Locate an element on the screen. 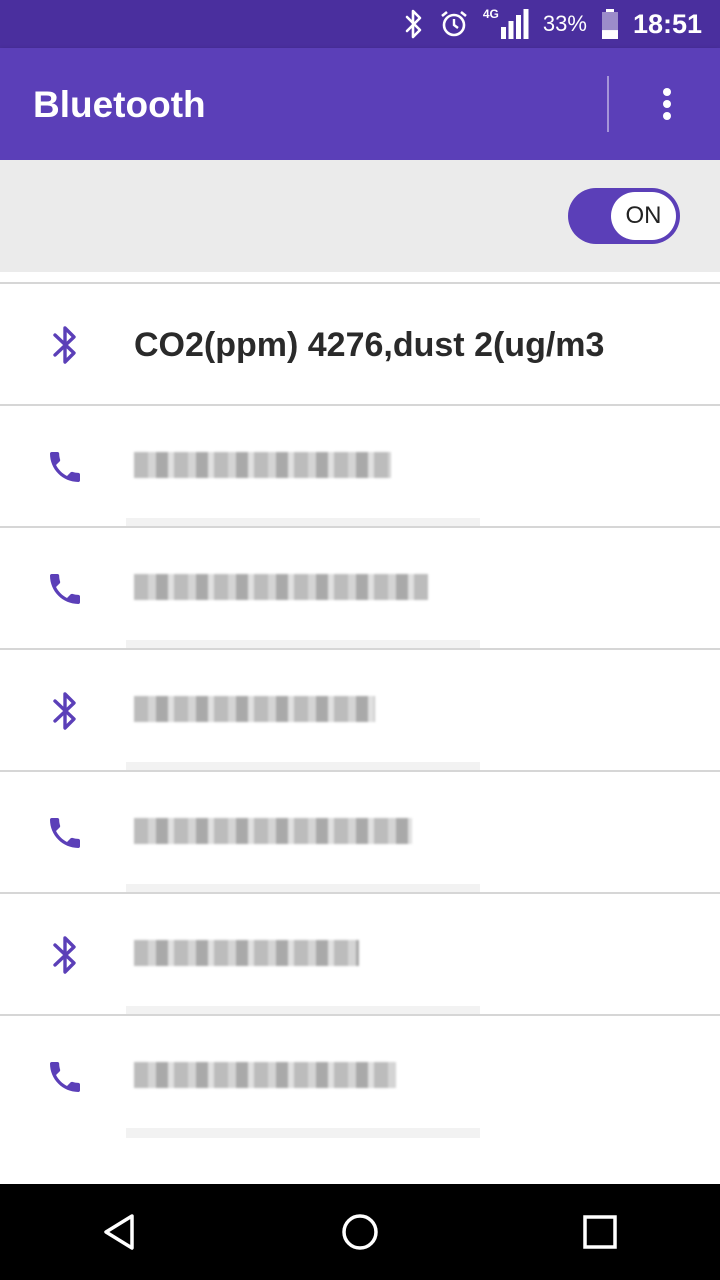 The image size is (720, 1280). navigation-bar is located at coordinates (360, 1232).